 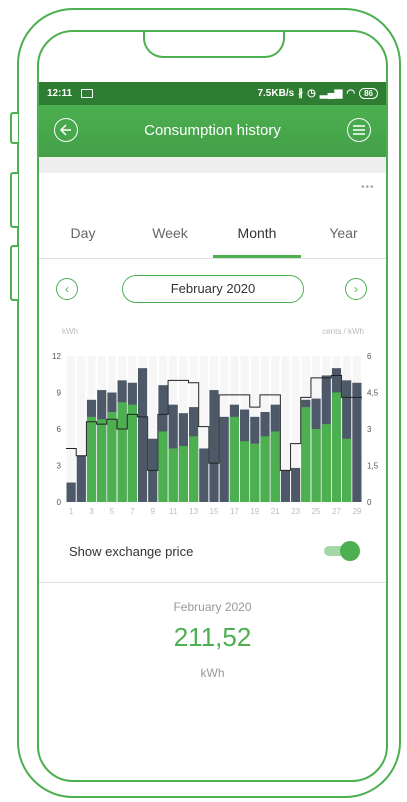 I want to click on chevron-right-icon: ›, so click(x=356, y=289).